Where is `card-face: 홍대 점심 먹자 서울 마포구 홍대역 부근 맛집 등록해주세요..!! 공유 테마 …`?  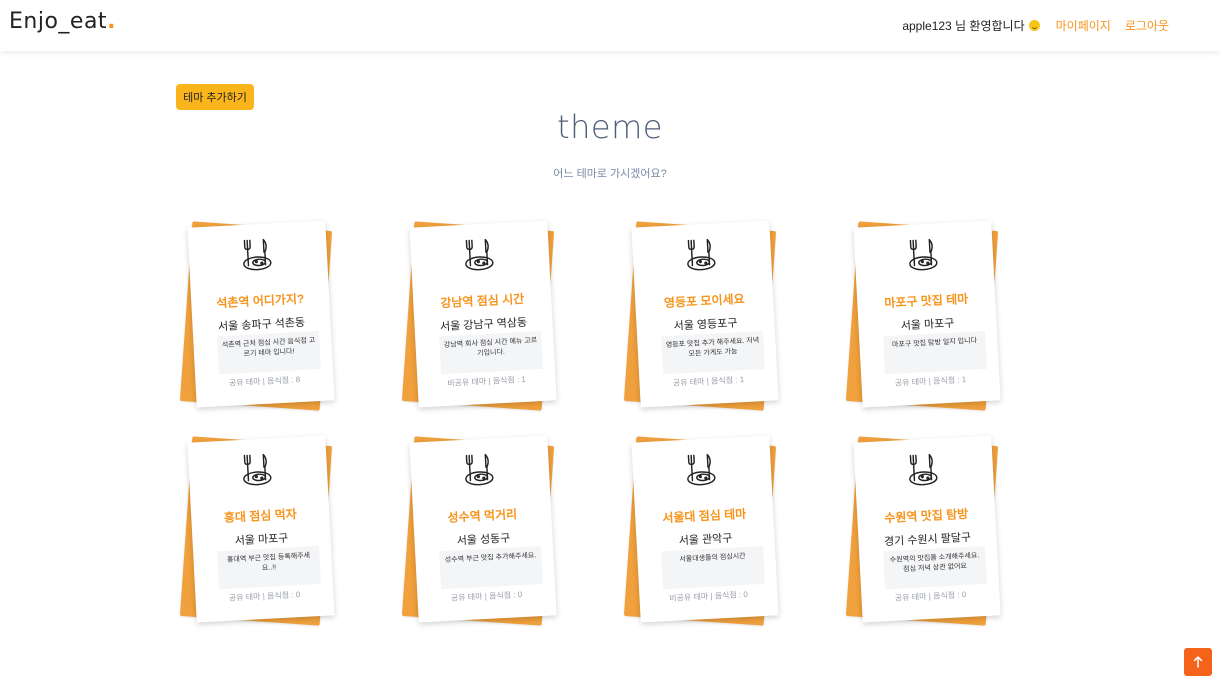
card-face: 홍대 점심 먹자 서울 마포구 홍대역 부근 맛집 등록해주세요..!! 공유 테마 … is located at coordinates (261, 529).